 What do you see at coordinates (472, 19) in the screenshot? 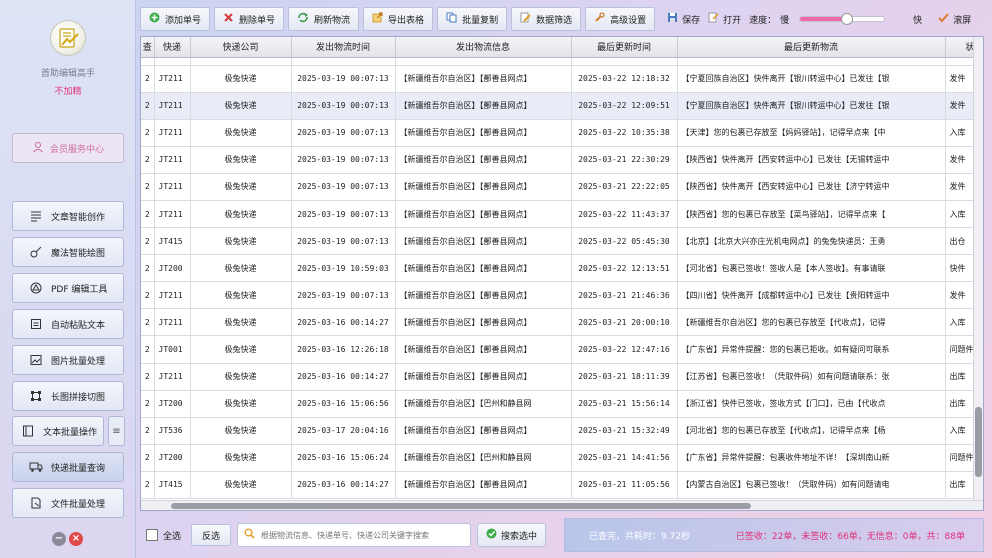
I see `batch-copy-button: 批量复制` at bounding box center [472, 19].